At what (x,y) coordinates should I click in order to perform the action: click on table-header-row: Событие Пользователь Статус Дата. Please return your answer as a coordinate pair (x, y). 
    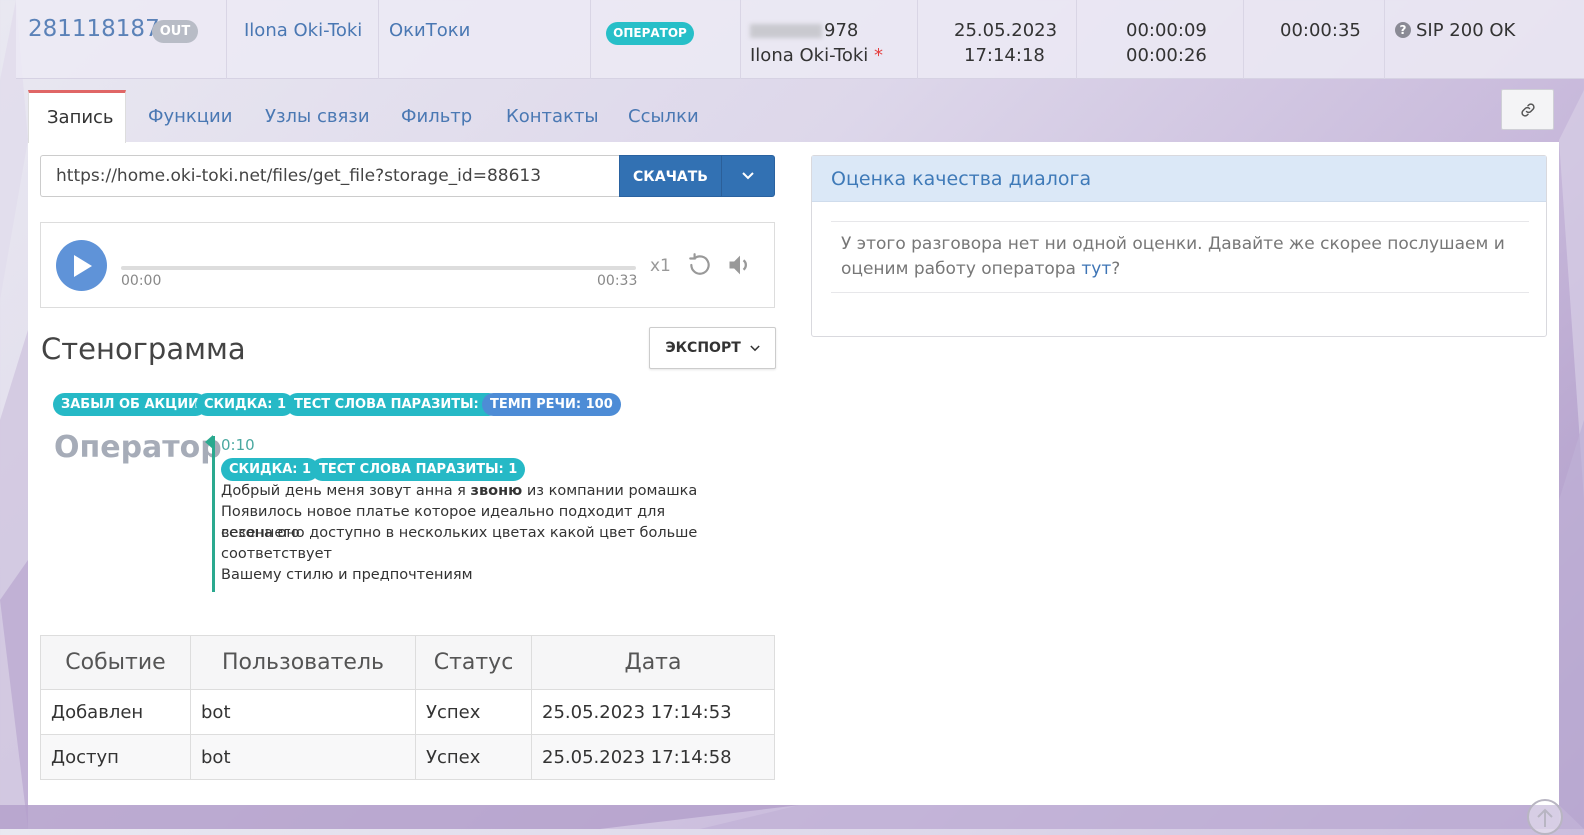
    Looking at the image, I should click on (407, 662).